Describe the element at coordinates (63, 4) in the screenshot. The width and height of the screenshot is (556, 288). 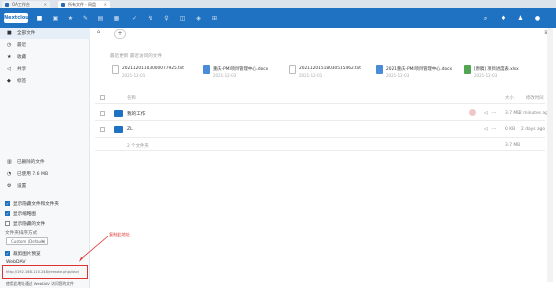
I see `tab-favicon-icon` at that location.